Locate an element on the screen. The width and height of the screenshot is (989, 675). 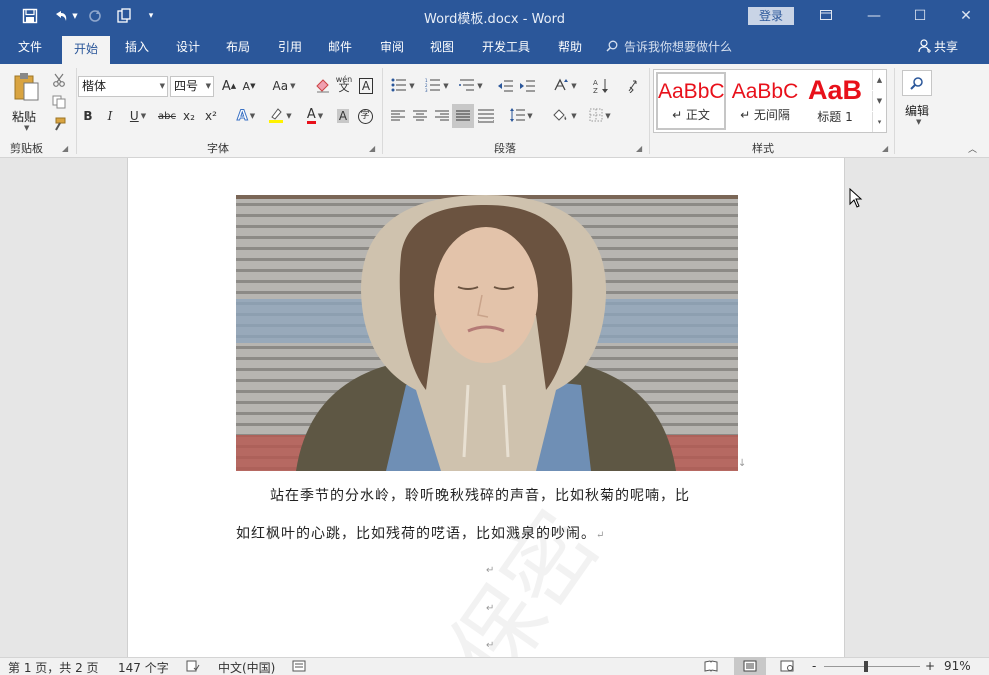
paste-label: 粘贴 is located at coordinates (24, 117).